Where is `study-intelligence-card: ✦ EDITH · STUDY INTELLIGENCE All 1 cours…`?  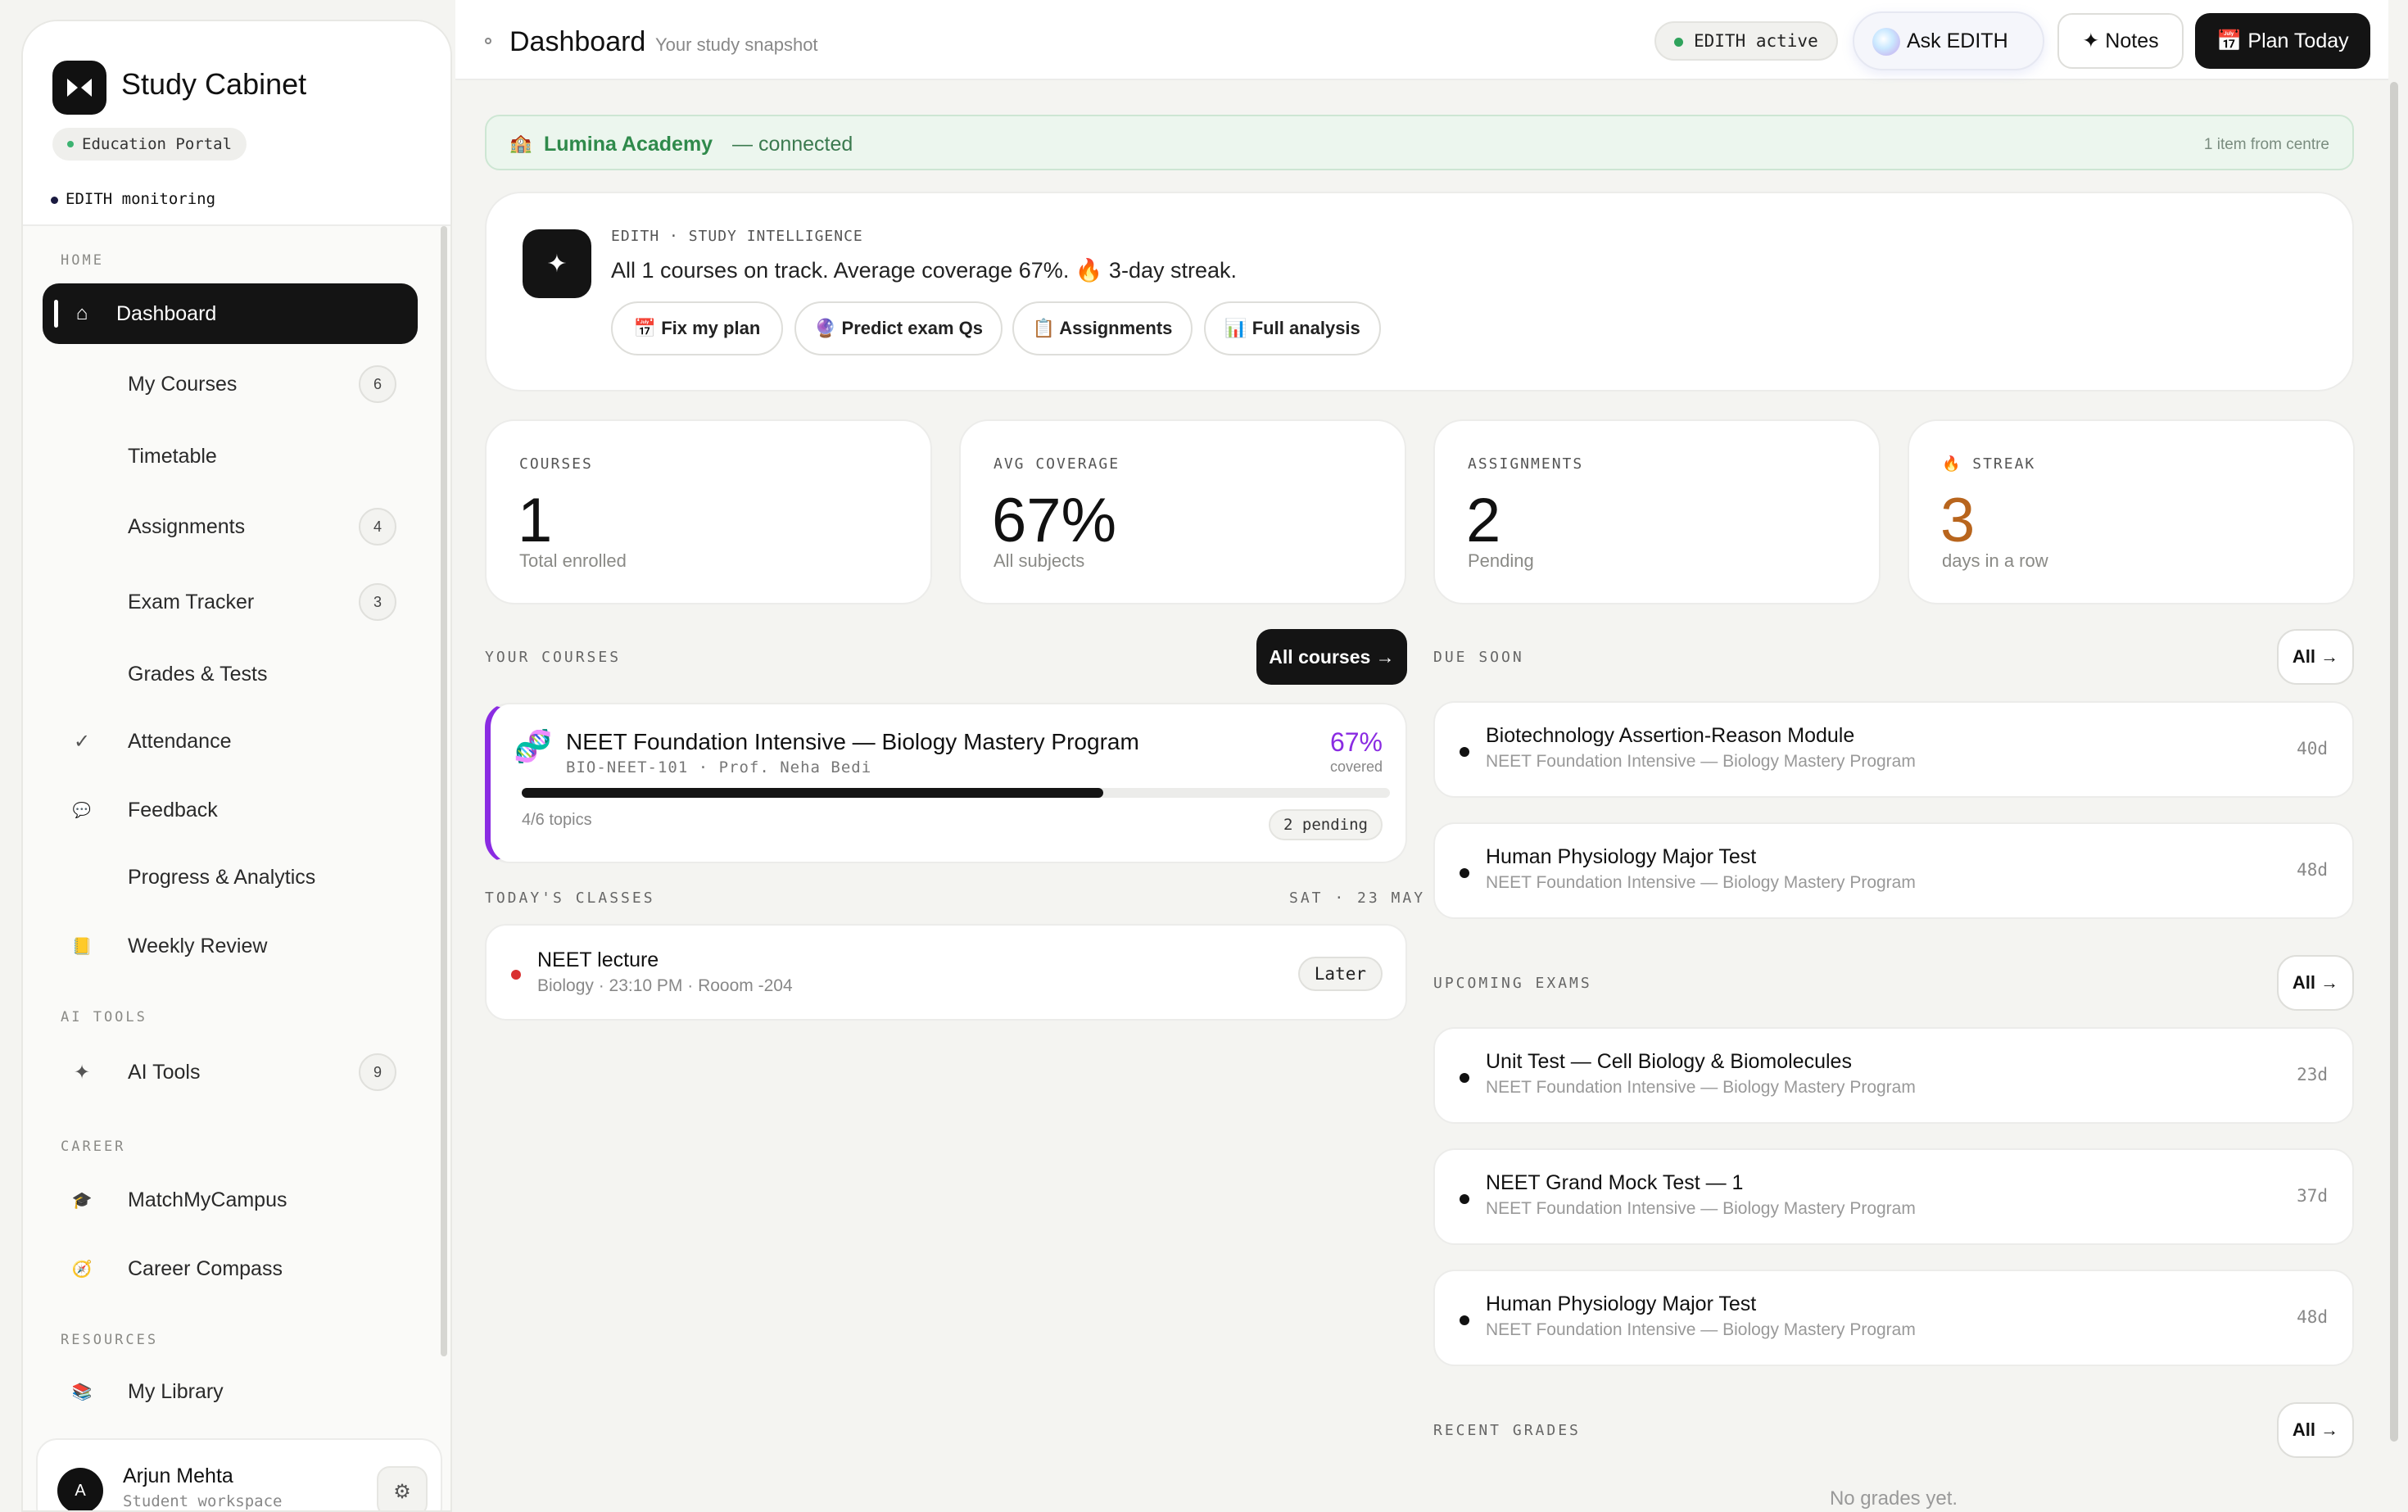 study-intelligence-card: ✦ EDITH · STUDY INTELLIGENCE All 1 cours… is located at coordinates (1419, 292).